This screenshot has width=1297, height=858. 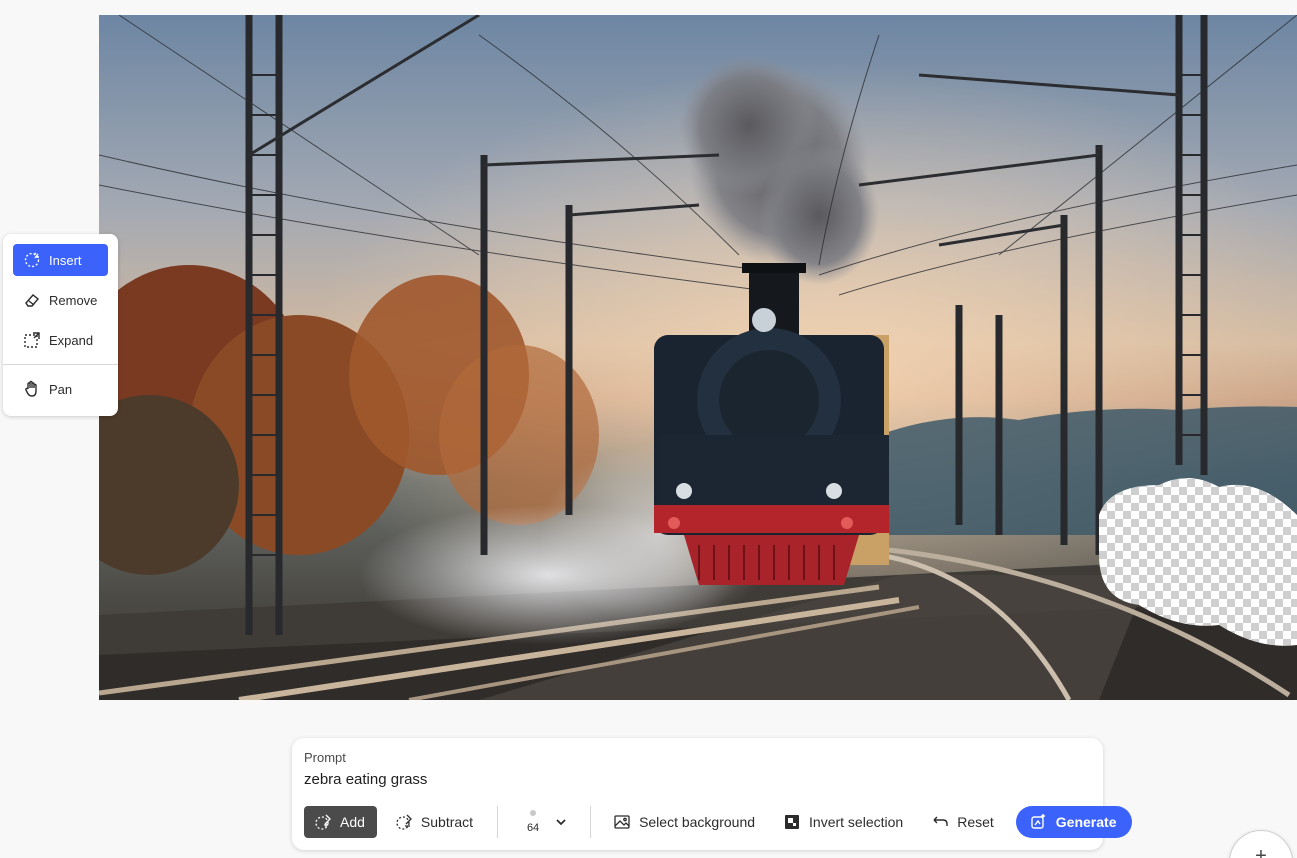 I want to click on tool-insert: Insert, so click(x=60, y=260).